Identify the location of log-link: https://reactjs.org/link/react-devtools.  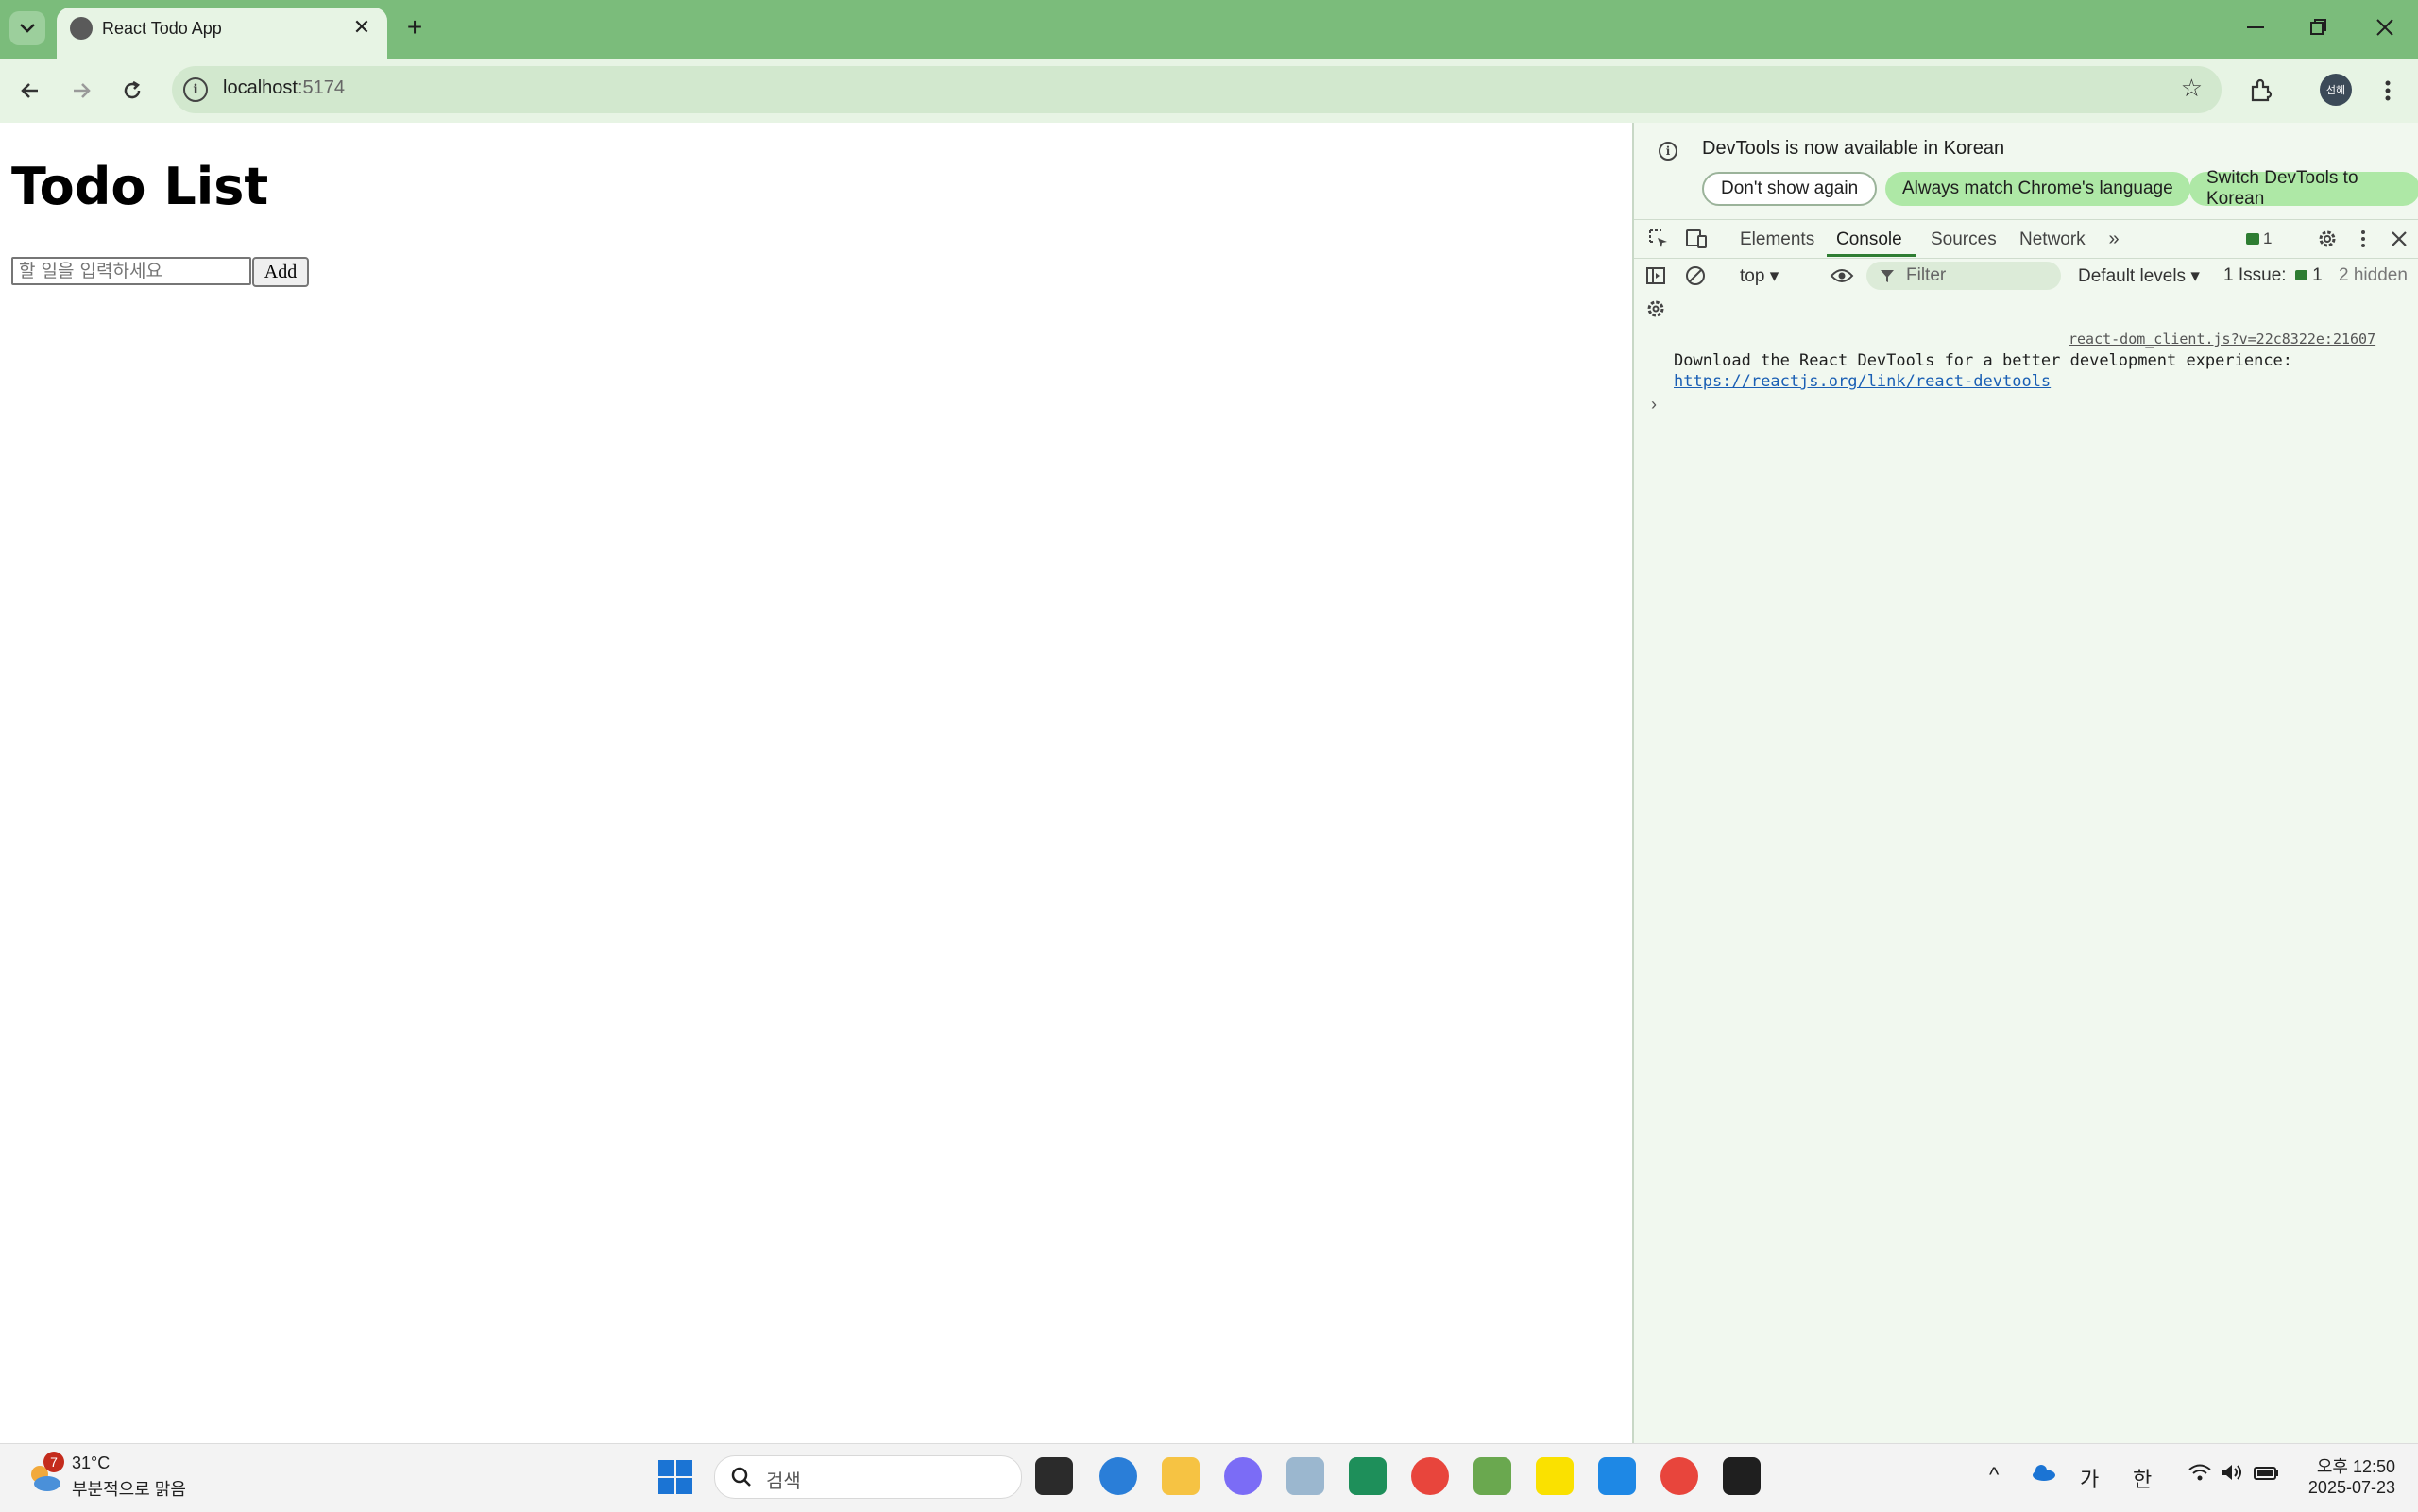
(1862, 381).